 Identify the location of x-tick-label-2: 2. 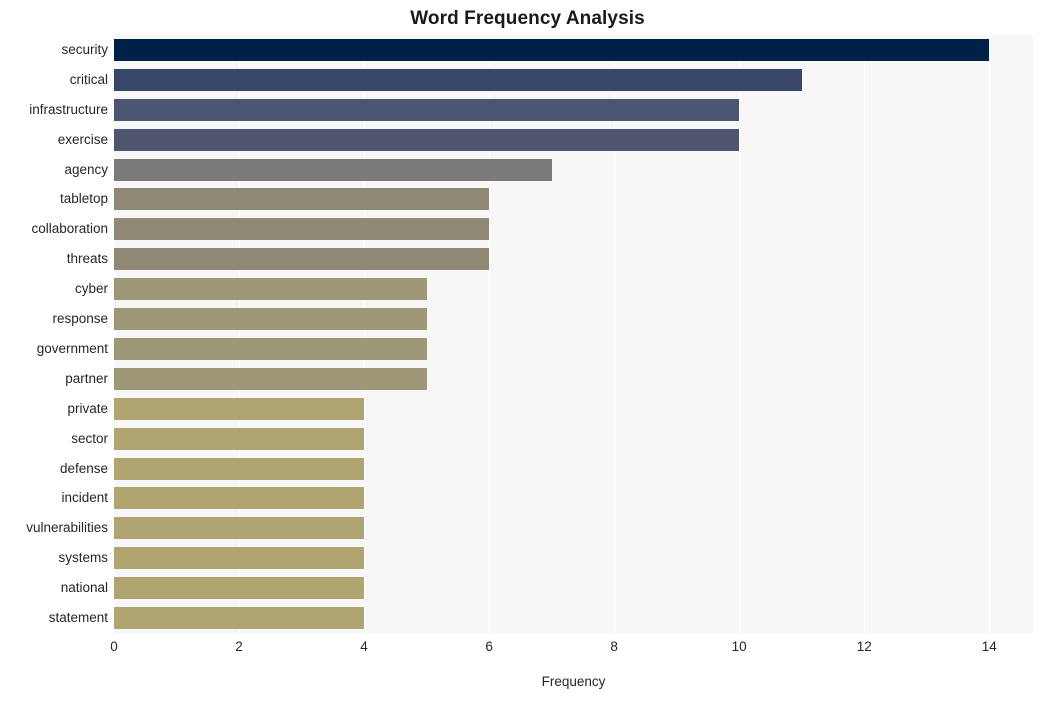
(239, 646).